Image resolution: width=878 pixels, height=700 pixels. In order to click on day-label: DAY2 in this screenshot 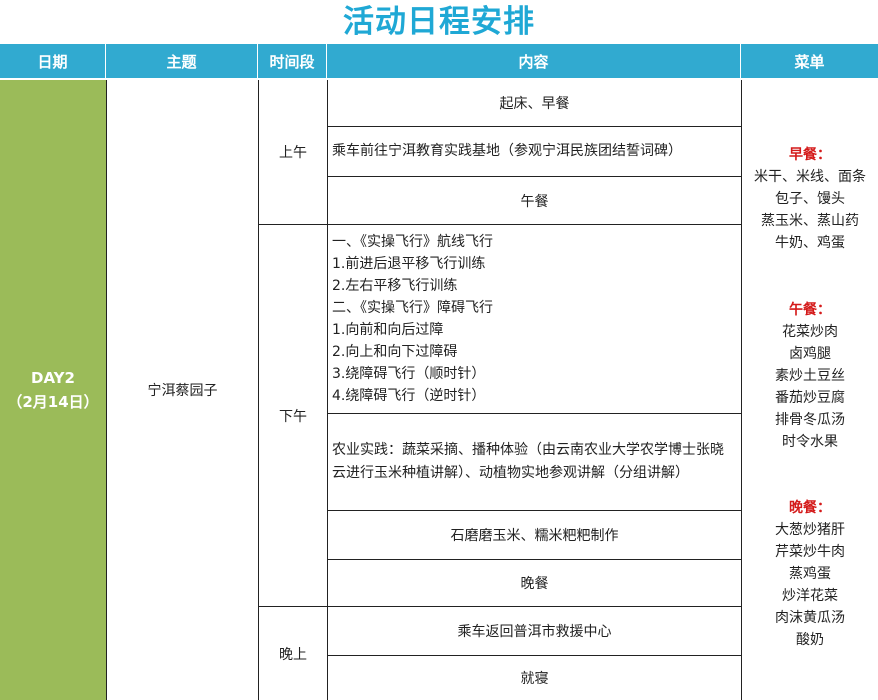, I will do `click(53, 378)`.